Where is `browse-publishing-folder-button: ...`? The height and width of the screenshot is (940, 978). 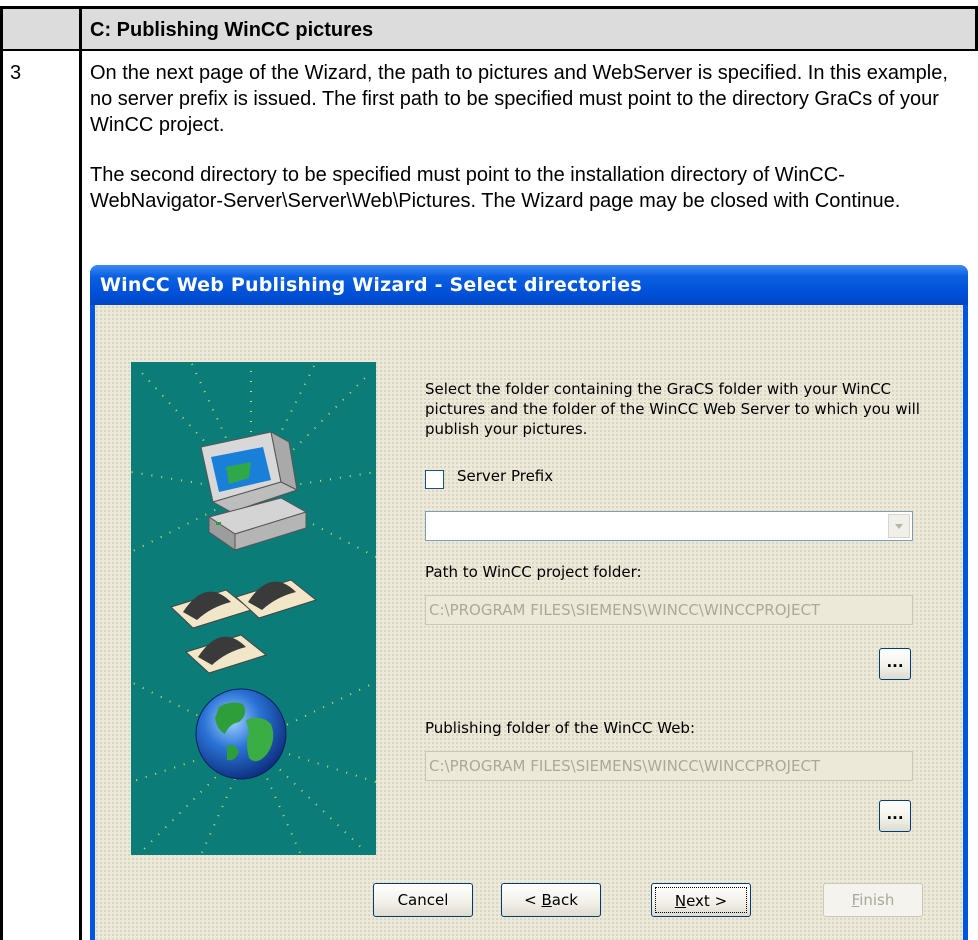 browse-publishing-folder-button: ... is located at coordinates (895, 816).